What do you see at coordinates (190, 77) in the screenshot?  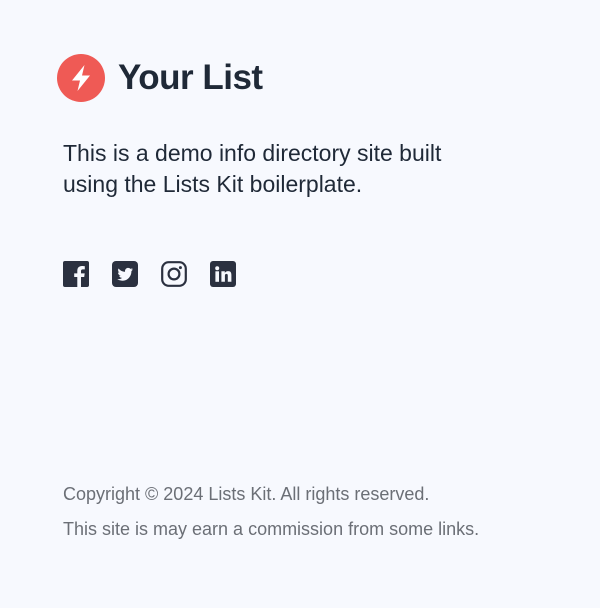 I see `brand-name: Your List` at bounding box center [190, 77].